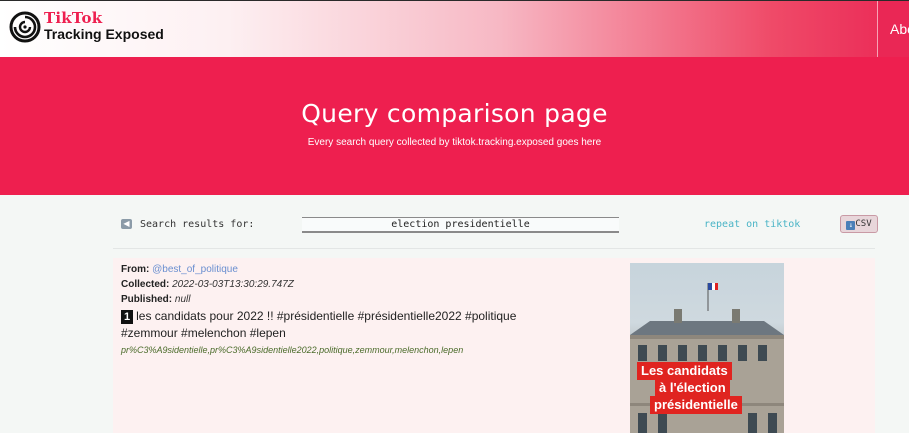 This screenshot has width=909, height=433. I want to click on thumbnail-caption-line-2: à l'élection, so click(692, 388).